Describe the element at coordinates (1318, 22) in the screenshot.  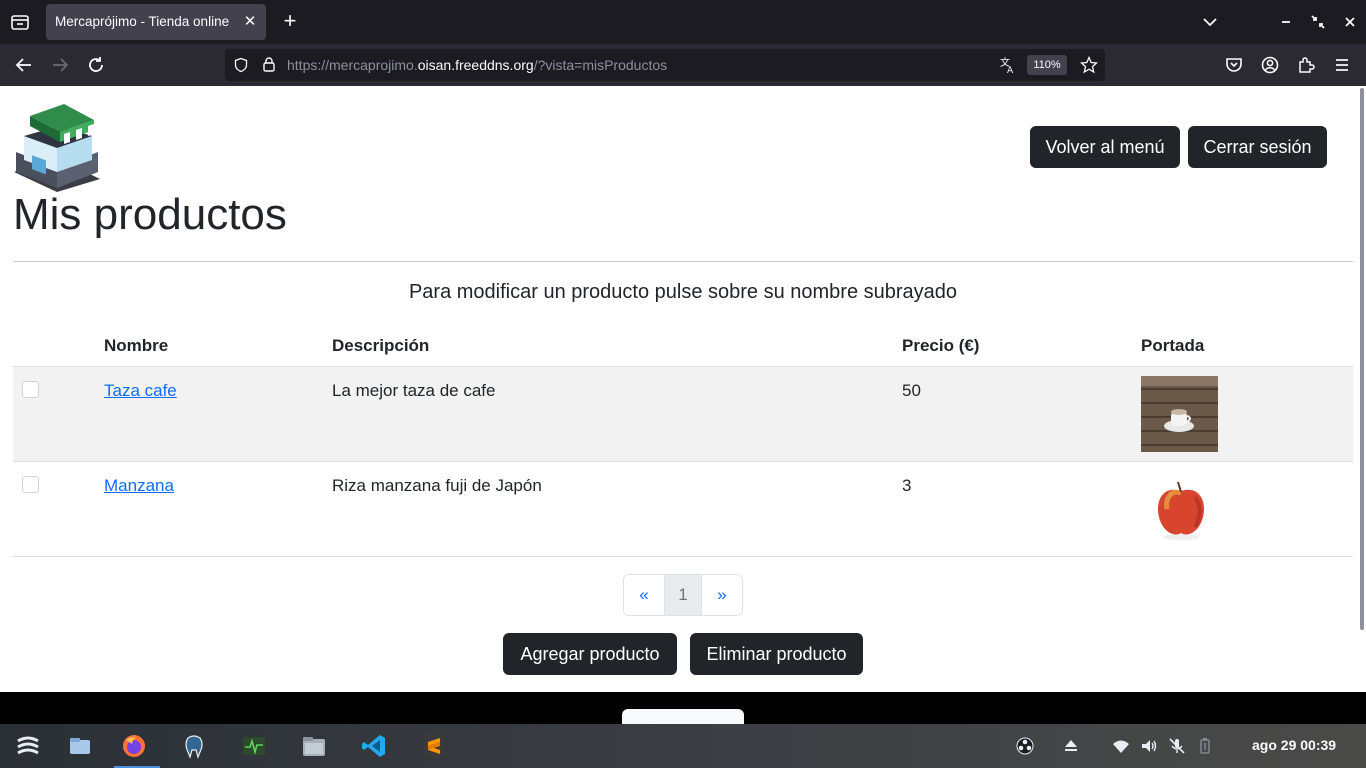
I see `restore-icon` at that location.